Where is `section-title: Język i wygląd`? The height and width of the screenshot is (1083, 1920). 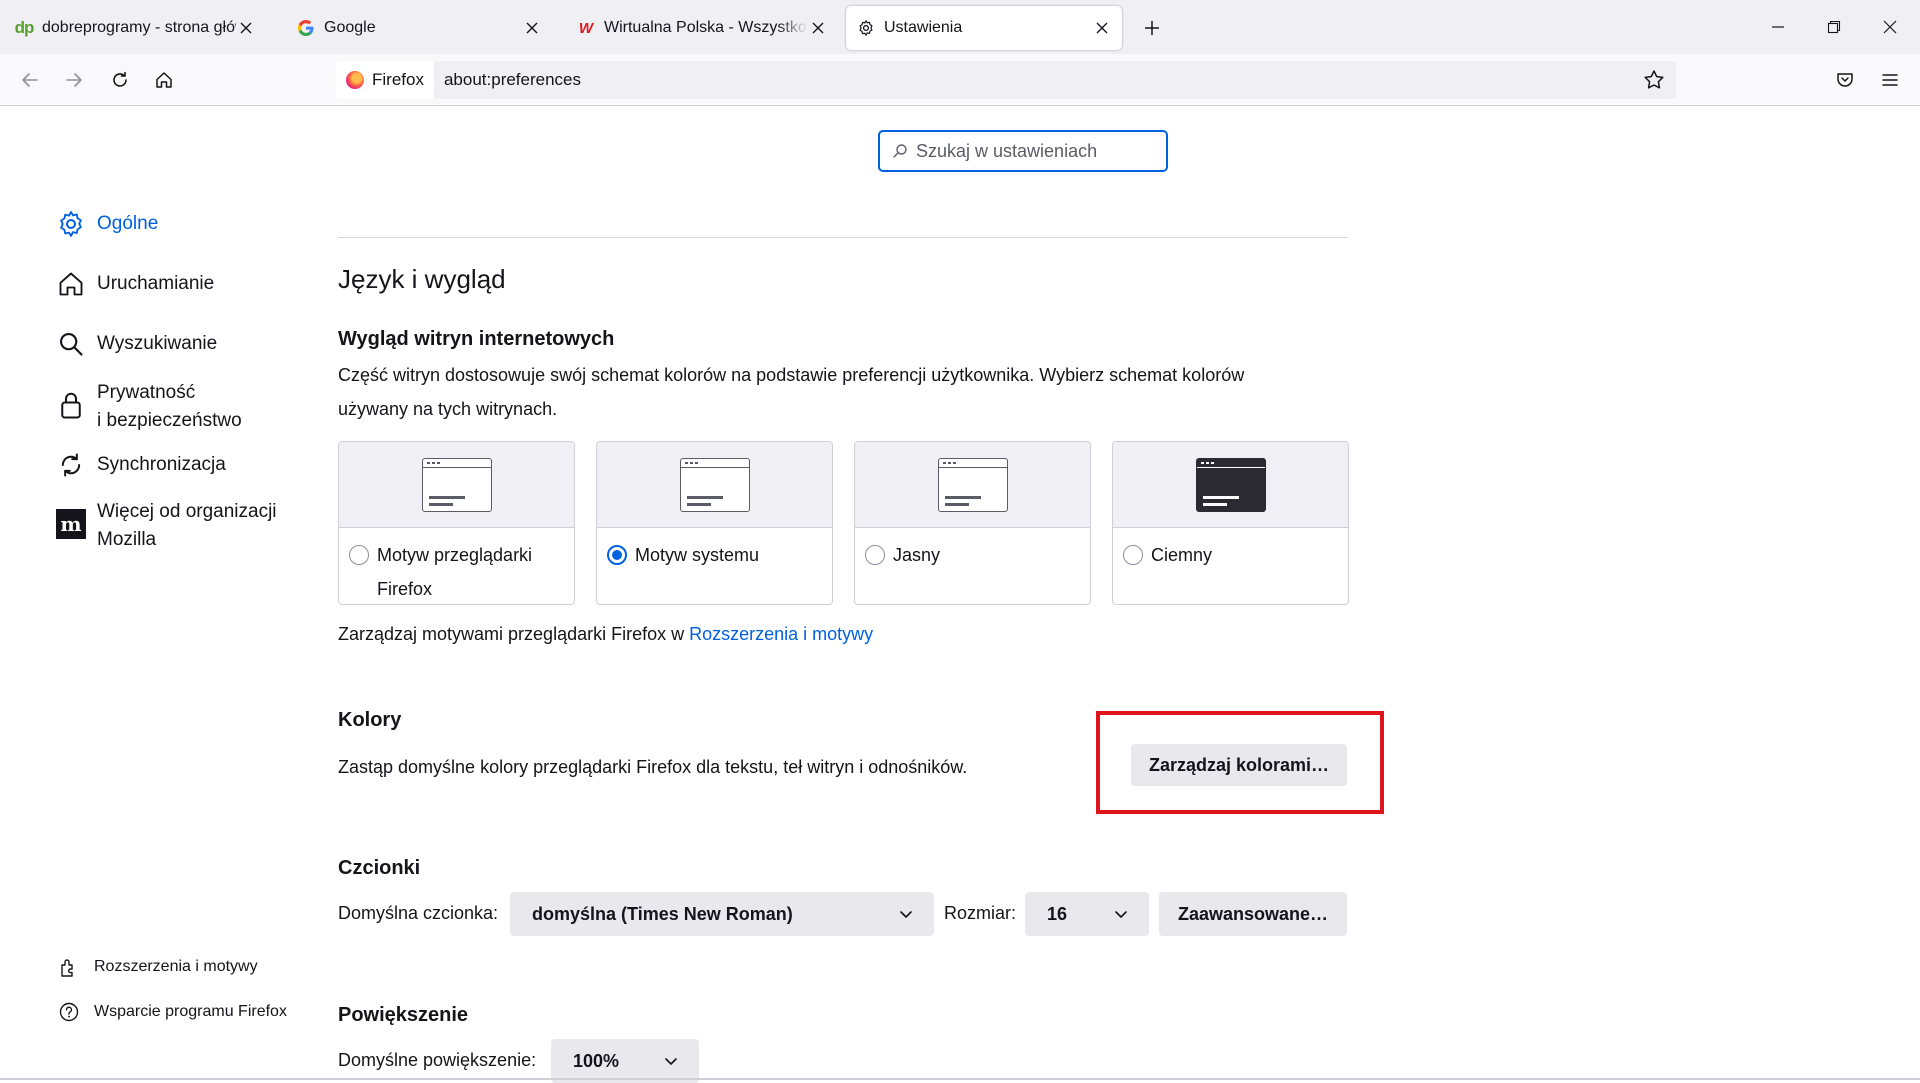 section-title: Język i wygląd is located at coordinates (422, 279).